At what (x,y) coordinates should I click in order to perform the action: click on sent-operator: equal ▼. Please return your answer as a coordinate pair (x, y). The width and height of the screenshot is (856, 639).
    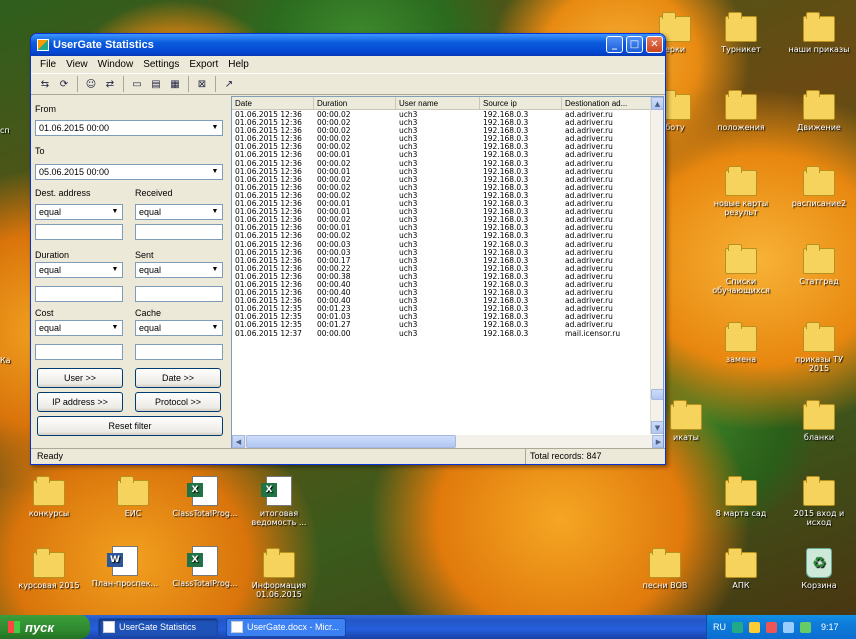
    Looking at the image, I should click on (179, 270).